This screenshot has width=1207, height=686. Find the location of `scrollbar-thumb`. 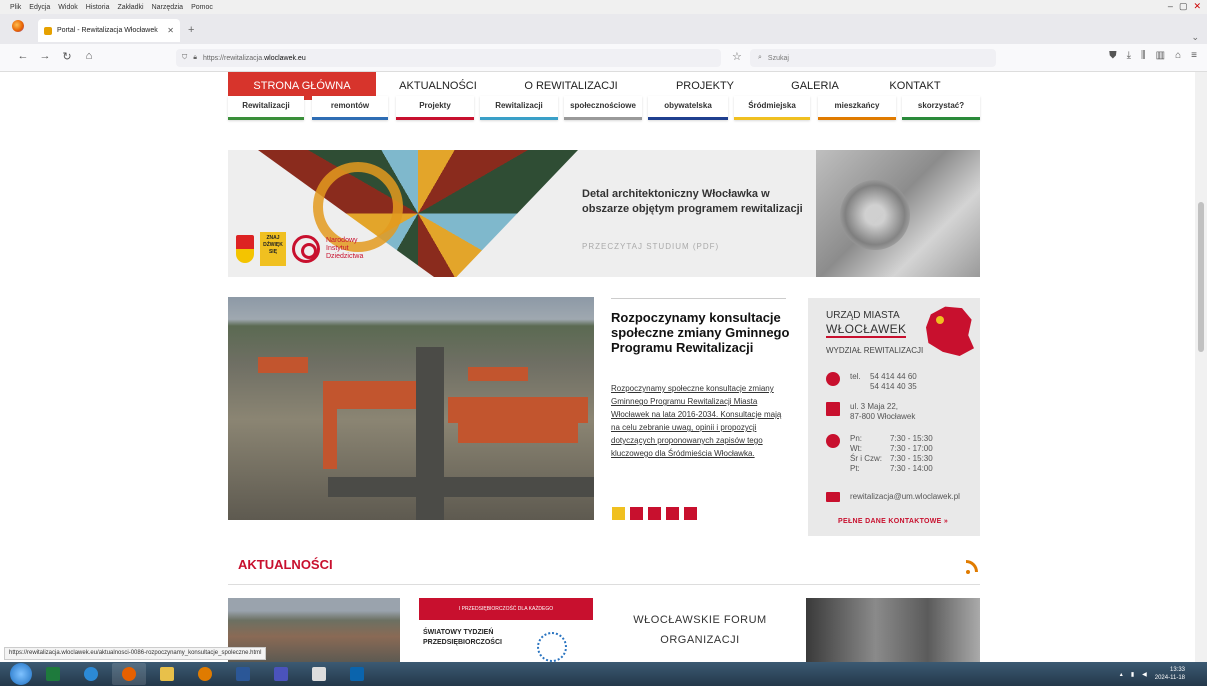

scrollbar-thumb is located at coordinates (1201, 277).